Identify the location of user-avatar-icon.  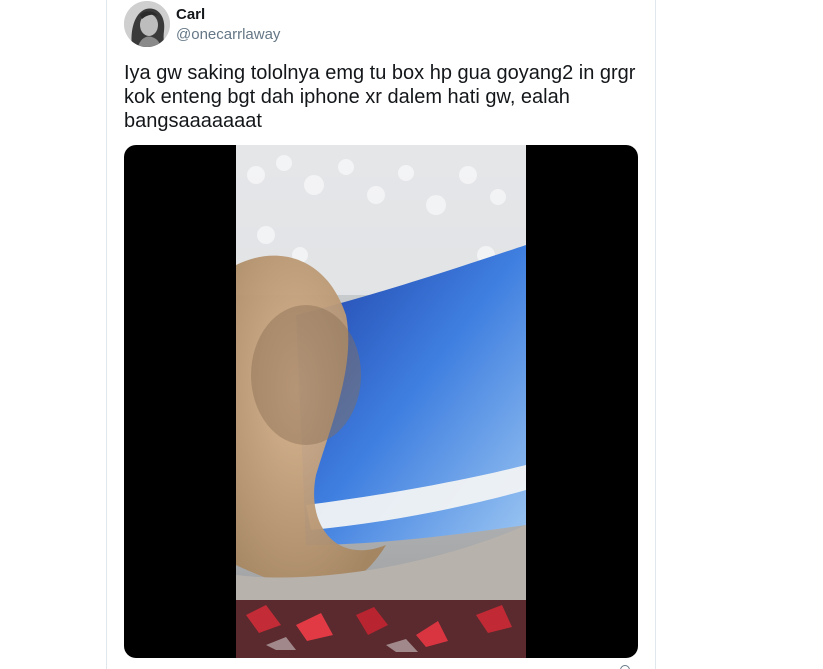
(147, 24).